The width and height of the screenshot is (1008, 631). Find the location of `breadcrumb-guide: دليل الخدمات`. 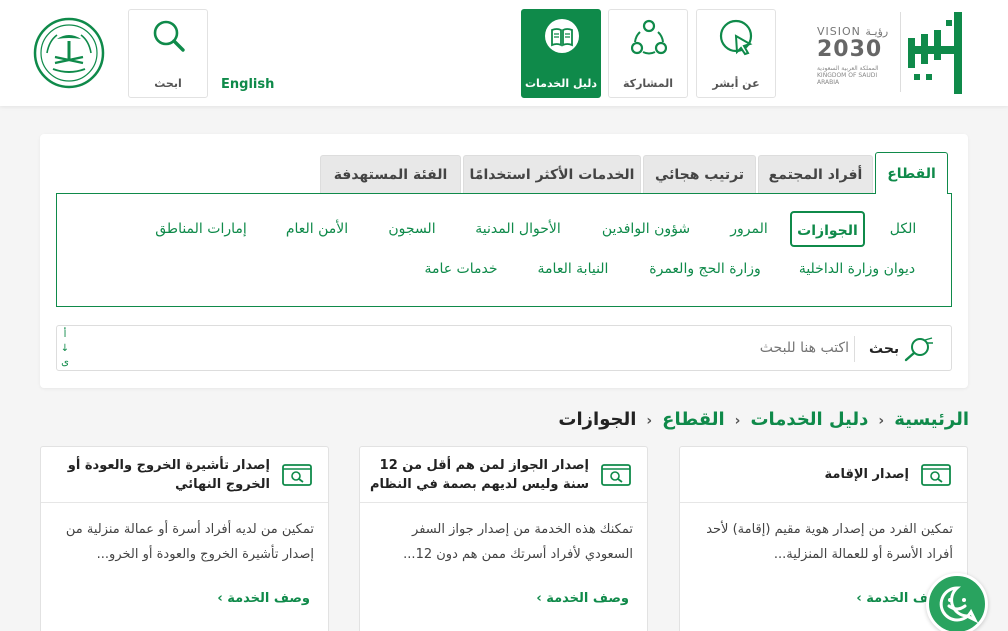

breadcrumb-guide: دليل الخدمات is located at coordinates (809, 419).